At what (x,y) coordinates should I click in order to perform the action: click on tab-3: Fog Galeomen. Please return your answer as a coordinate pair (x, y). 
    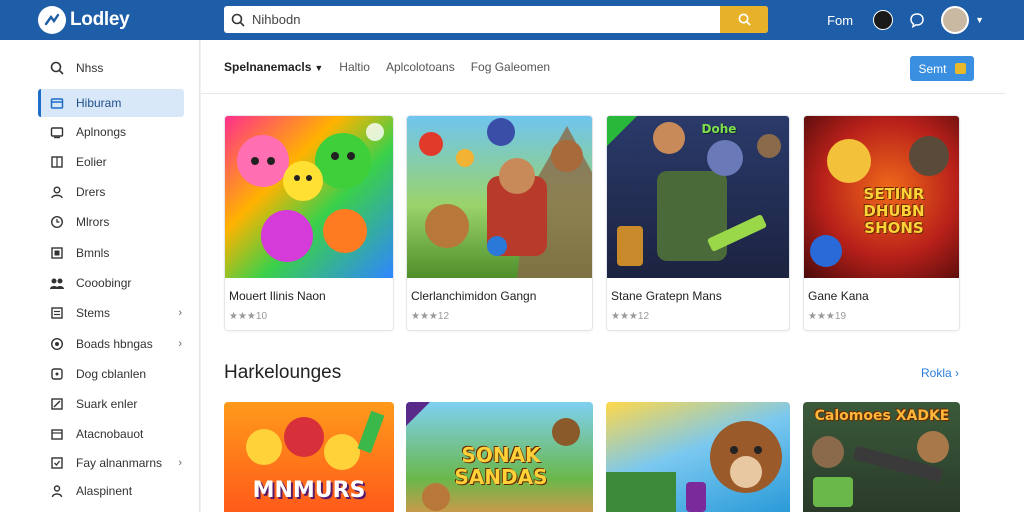
    Looking at the image, I should click on (510, 67).